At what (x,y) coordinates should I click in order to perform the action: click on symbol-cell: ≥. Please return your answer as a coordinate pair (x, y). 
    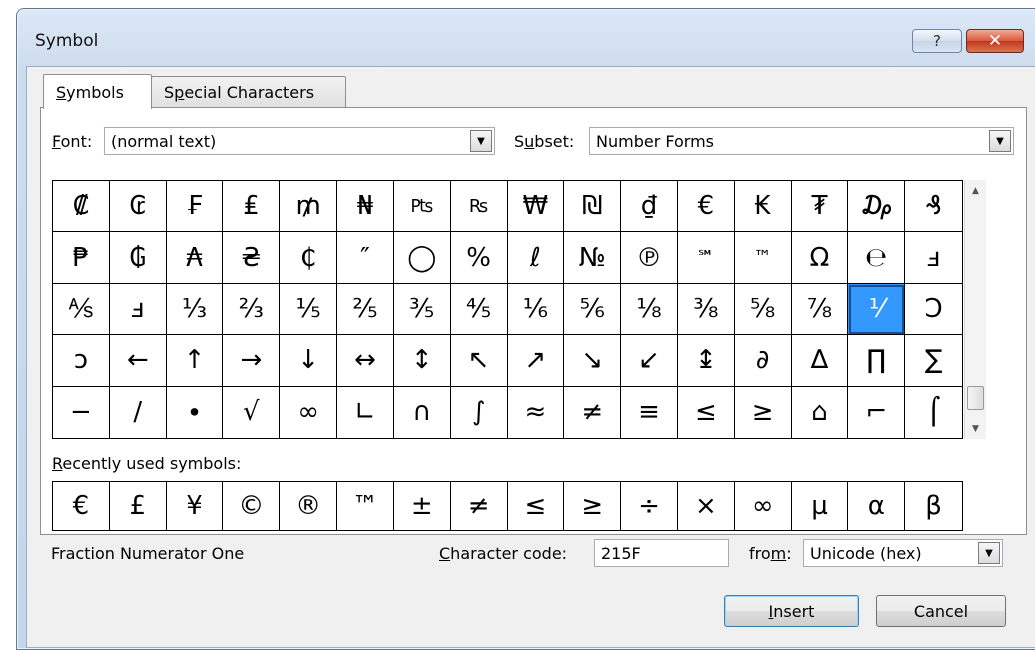
    Looking at the image, I should click on (763, 412).